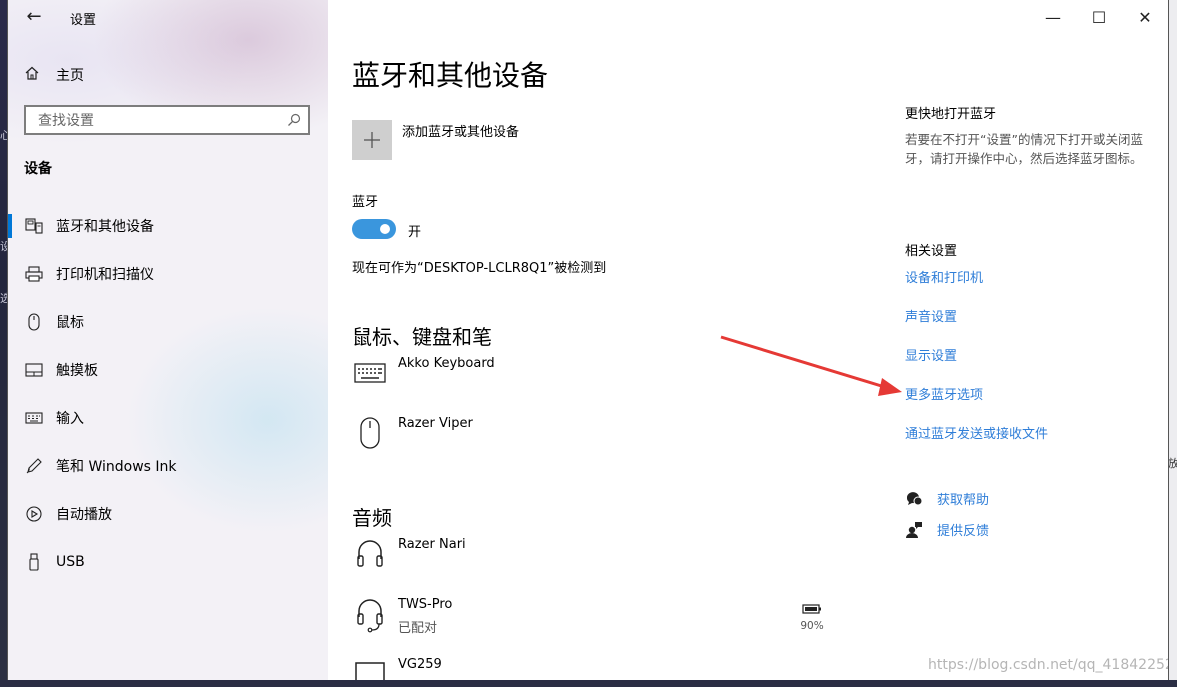  Describe the element at coordinates (811, 609) in the screenshot. I see `battery-icon` at that location.